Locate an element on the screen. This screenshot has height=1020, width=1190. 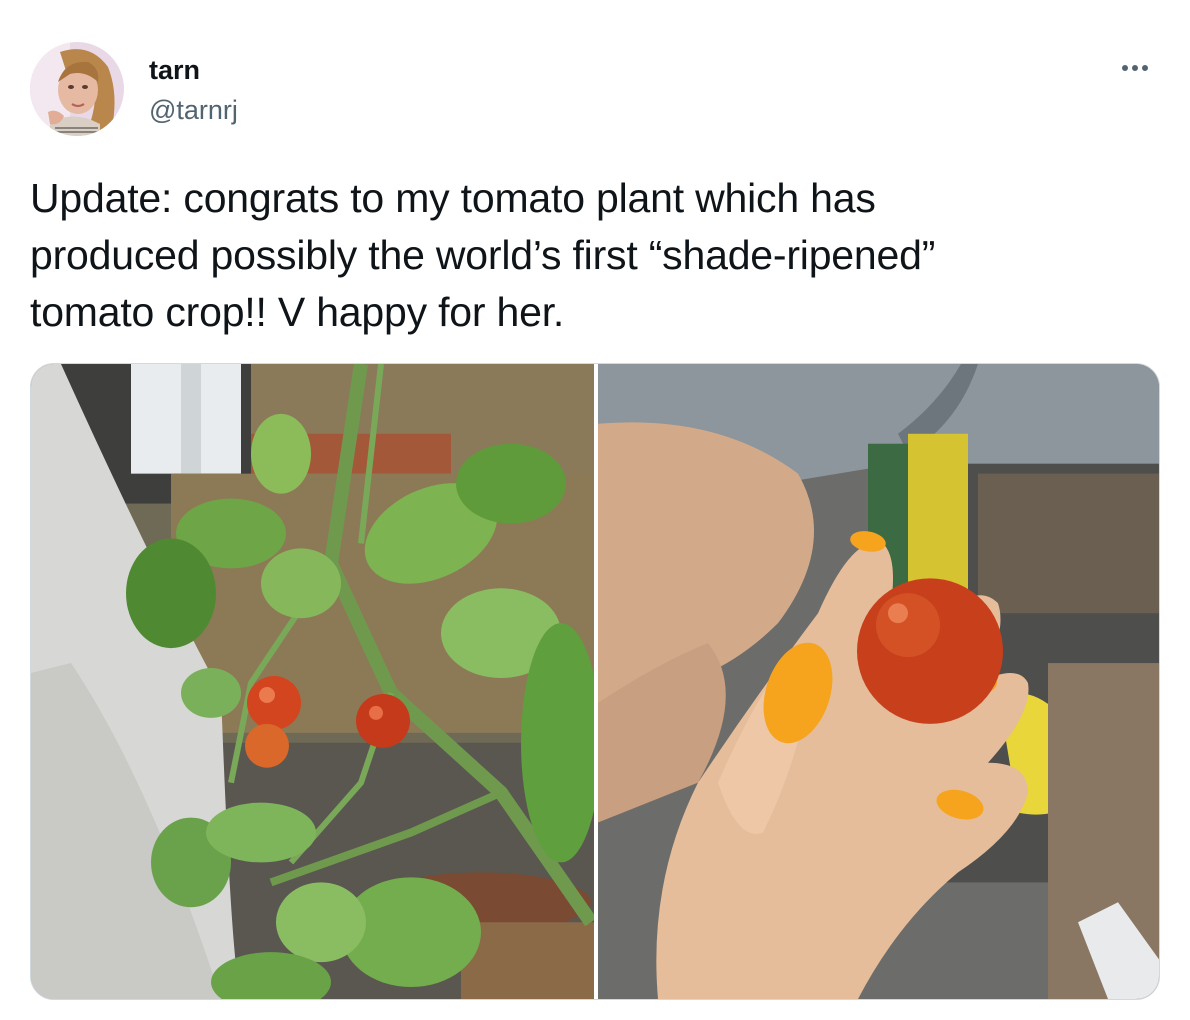
more-options-button is located at coordinates (1135, 68).